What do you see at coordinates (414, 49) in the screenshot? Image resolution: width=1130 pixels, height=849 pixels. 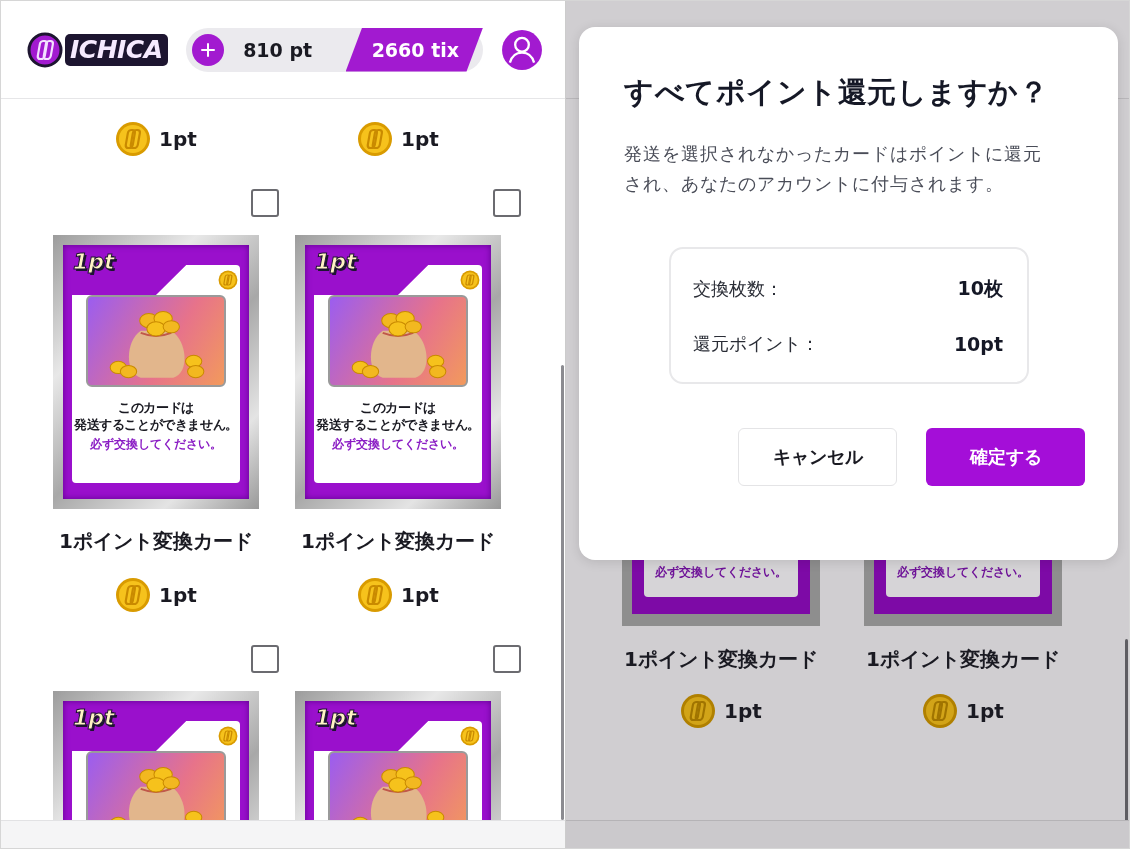 I see `tickets-balance: 2660 tix` at bounding box center [414, 49].